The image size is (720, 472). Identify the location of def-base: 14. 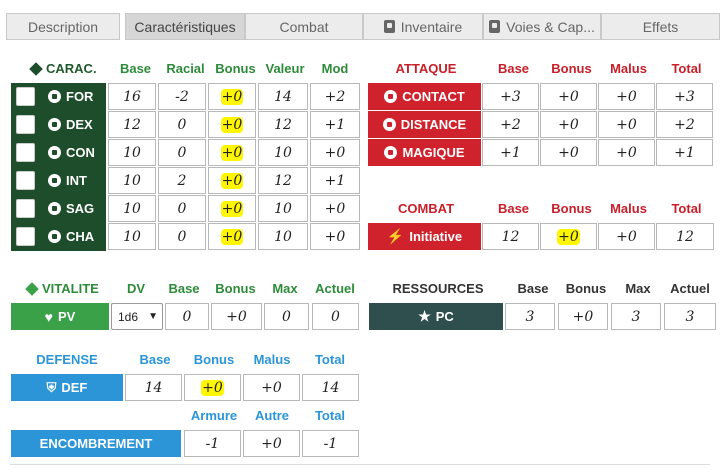
(153, 387).